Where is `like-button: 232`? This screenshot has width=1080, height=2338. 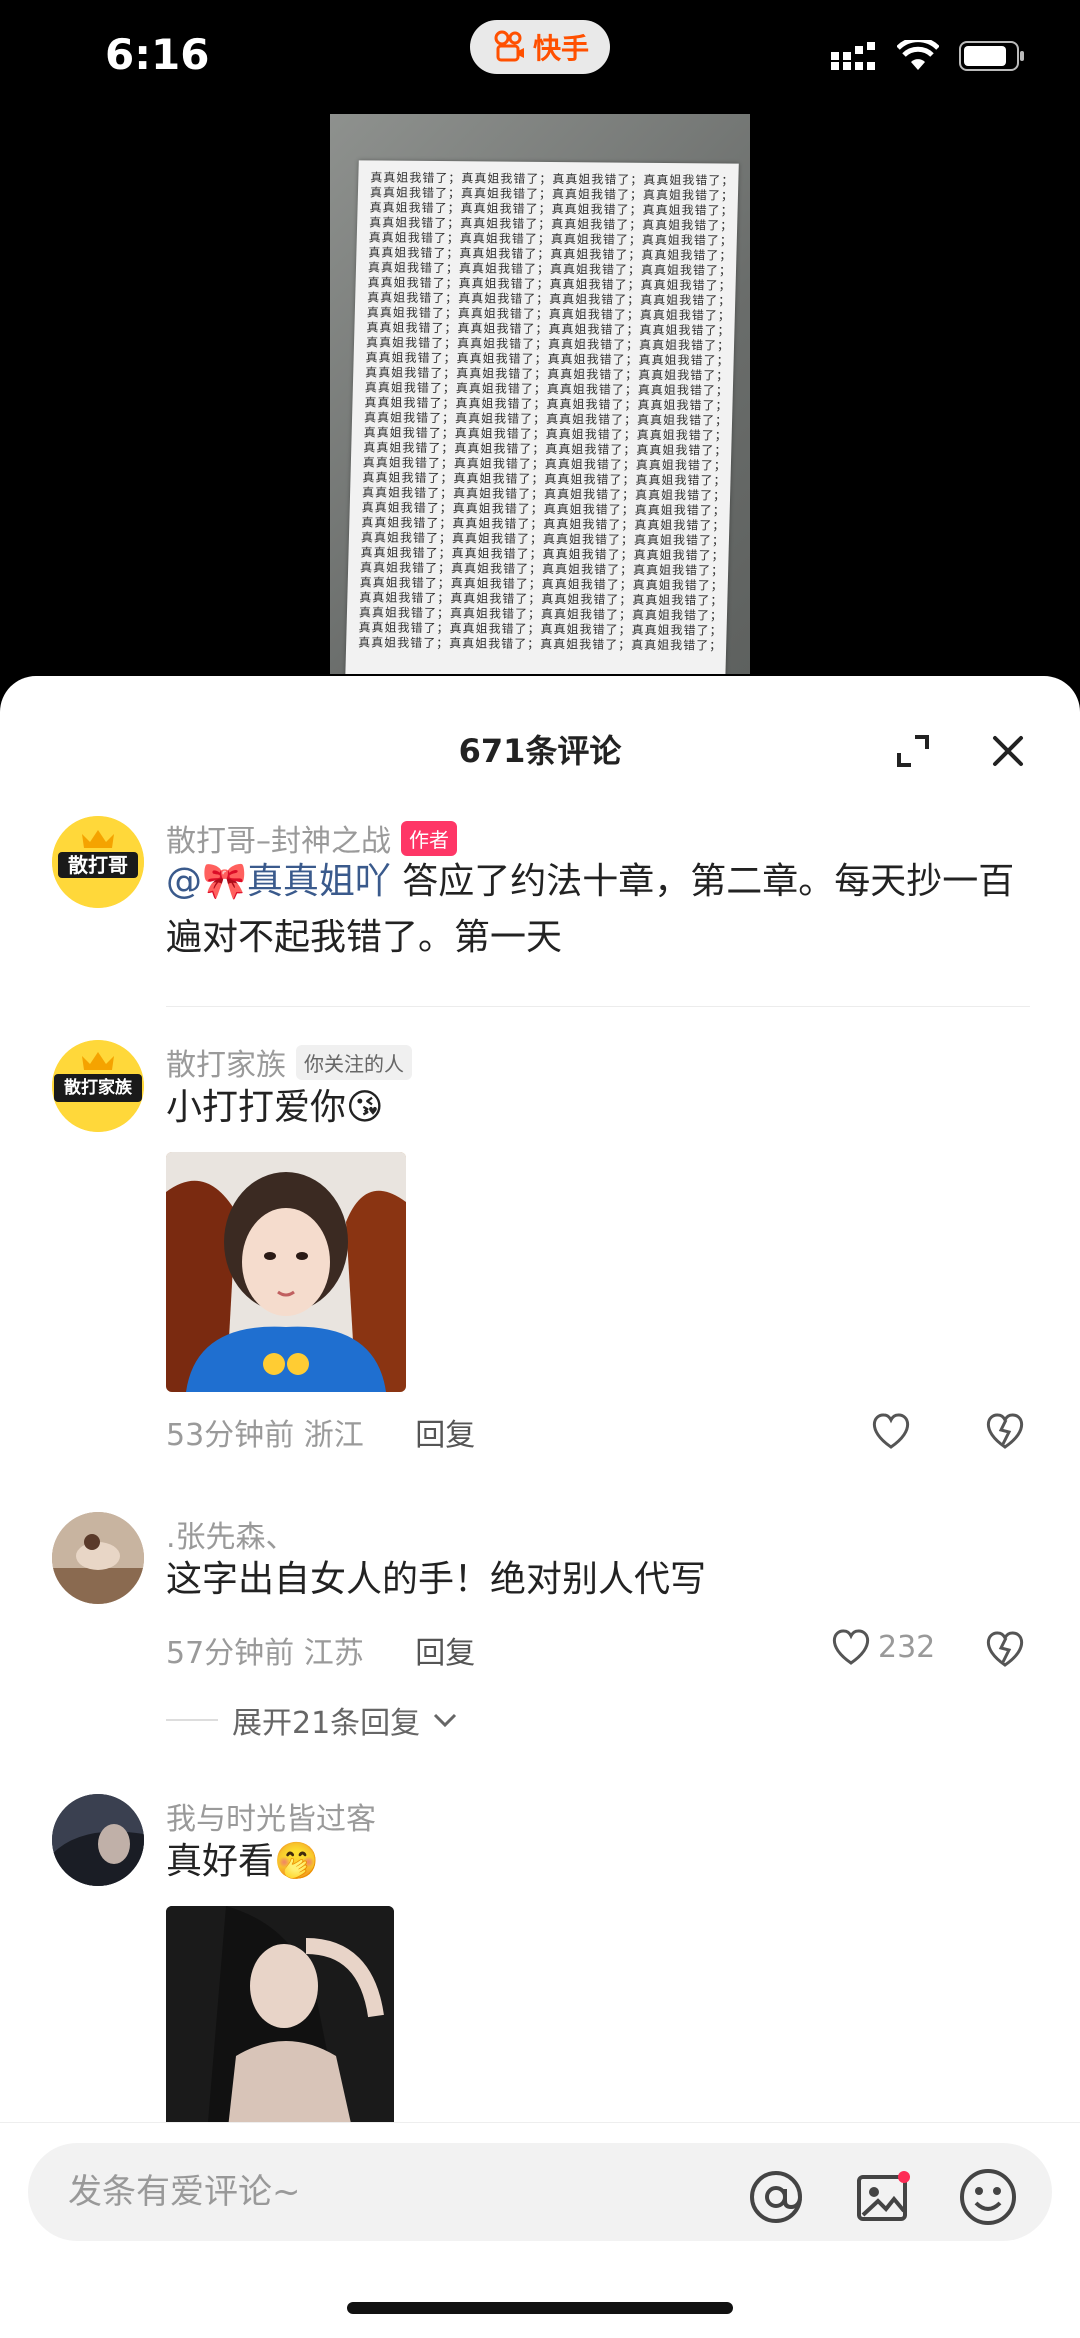 like-button: 232 is located at coordinates (882, 1647).